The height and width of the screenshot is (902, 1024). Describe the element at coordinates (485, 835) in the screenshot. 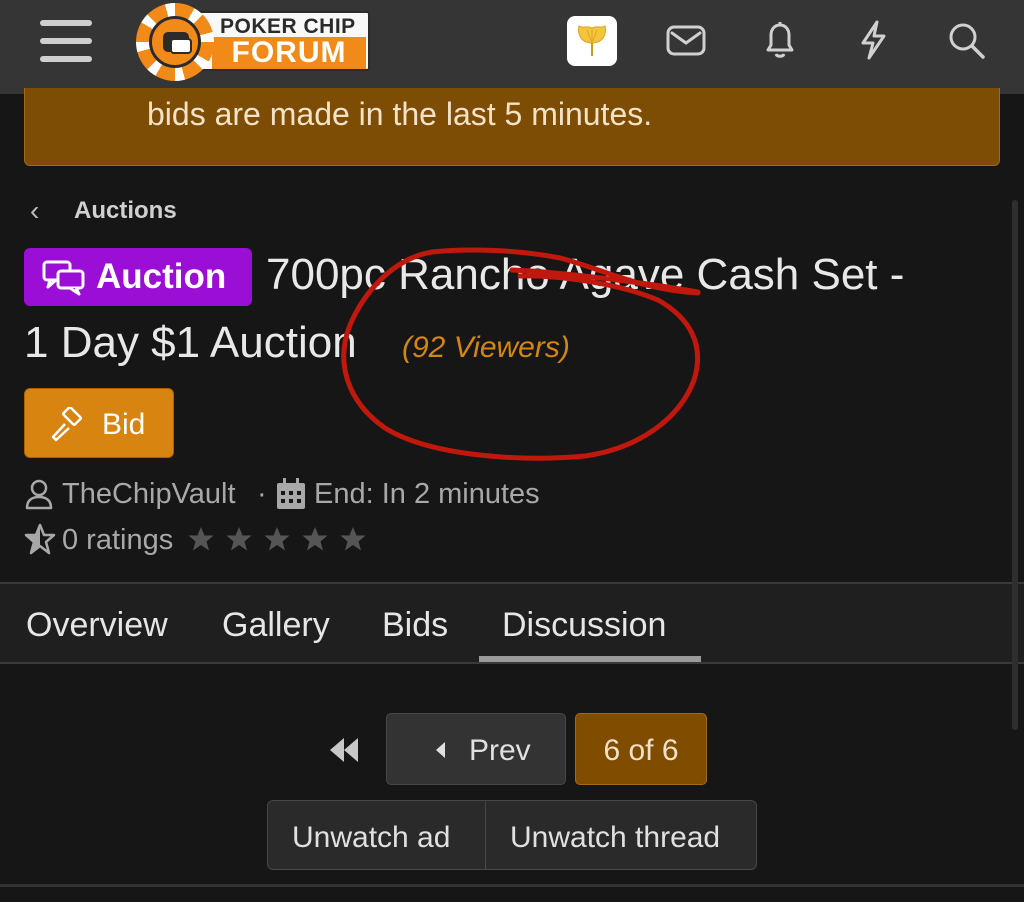

I see `button-divider` at that location.